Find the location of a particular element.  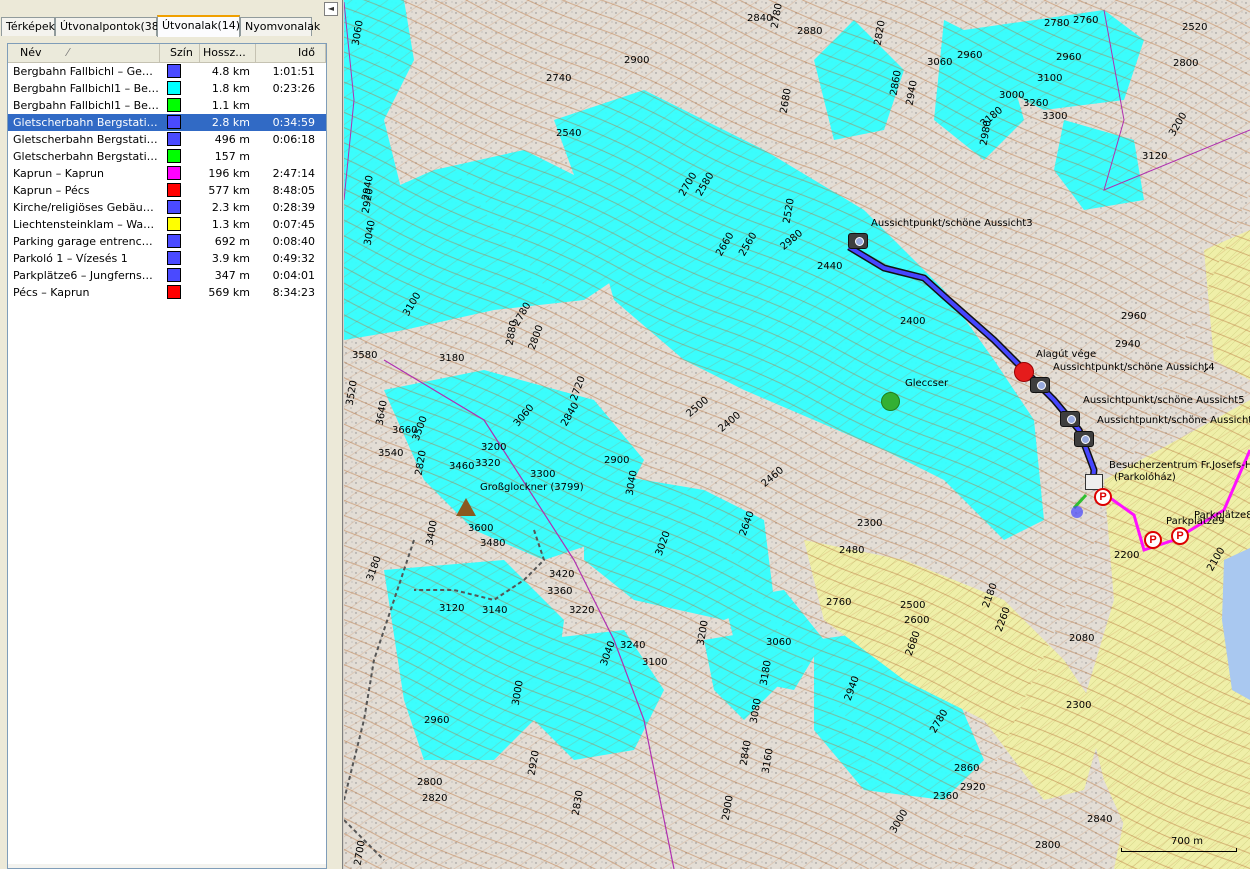

horizontal-scrollbar is located at coordinates (167, 866).